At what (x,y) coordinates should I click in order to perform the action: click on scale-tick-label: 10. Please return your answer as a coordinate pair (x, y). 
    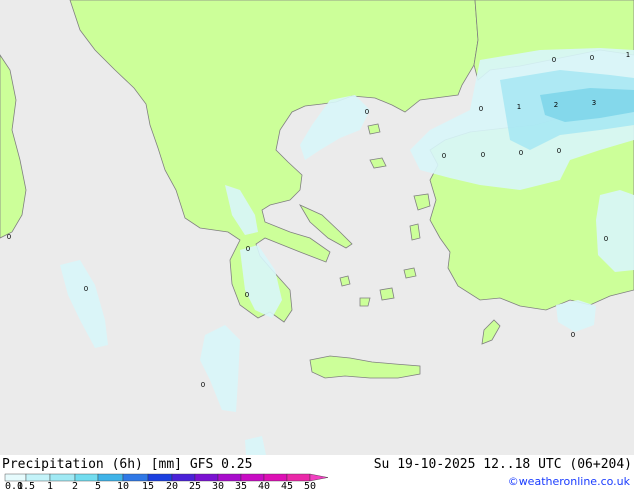
    Looking at the image, I should click on (123, 485).